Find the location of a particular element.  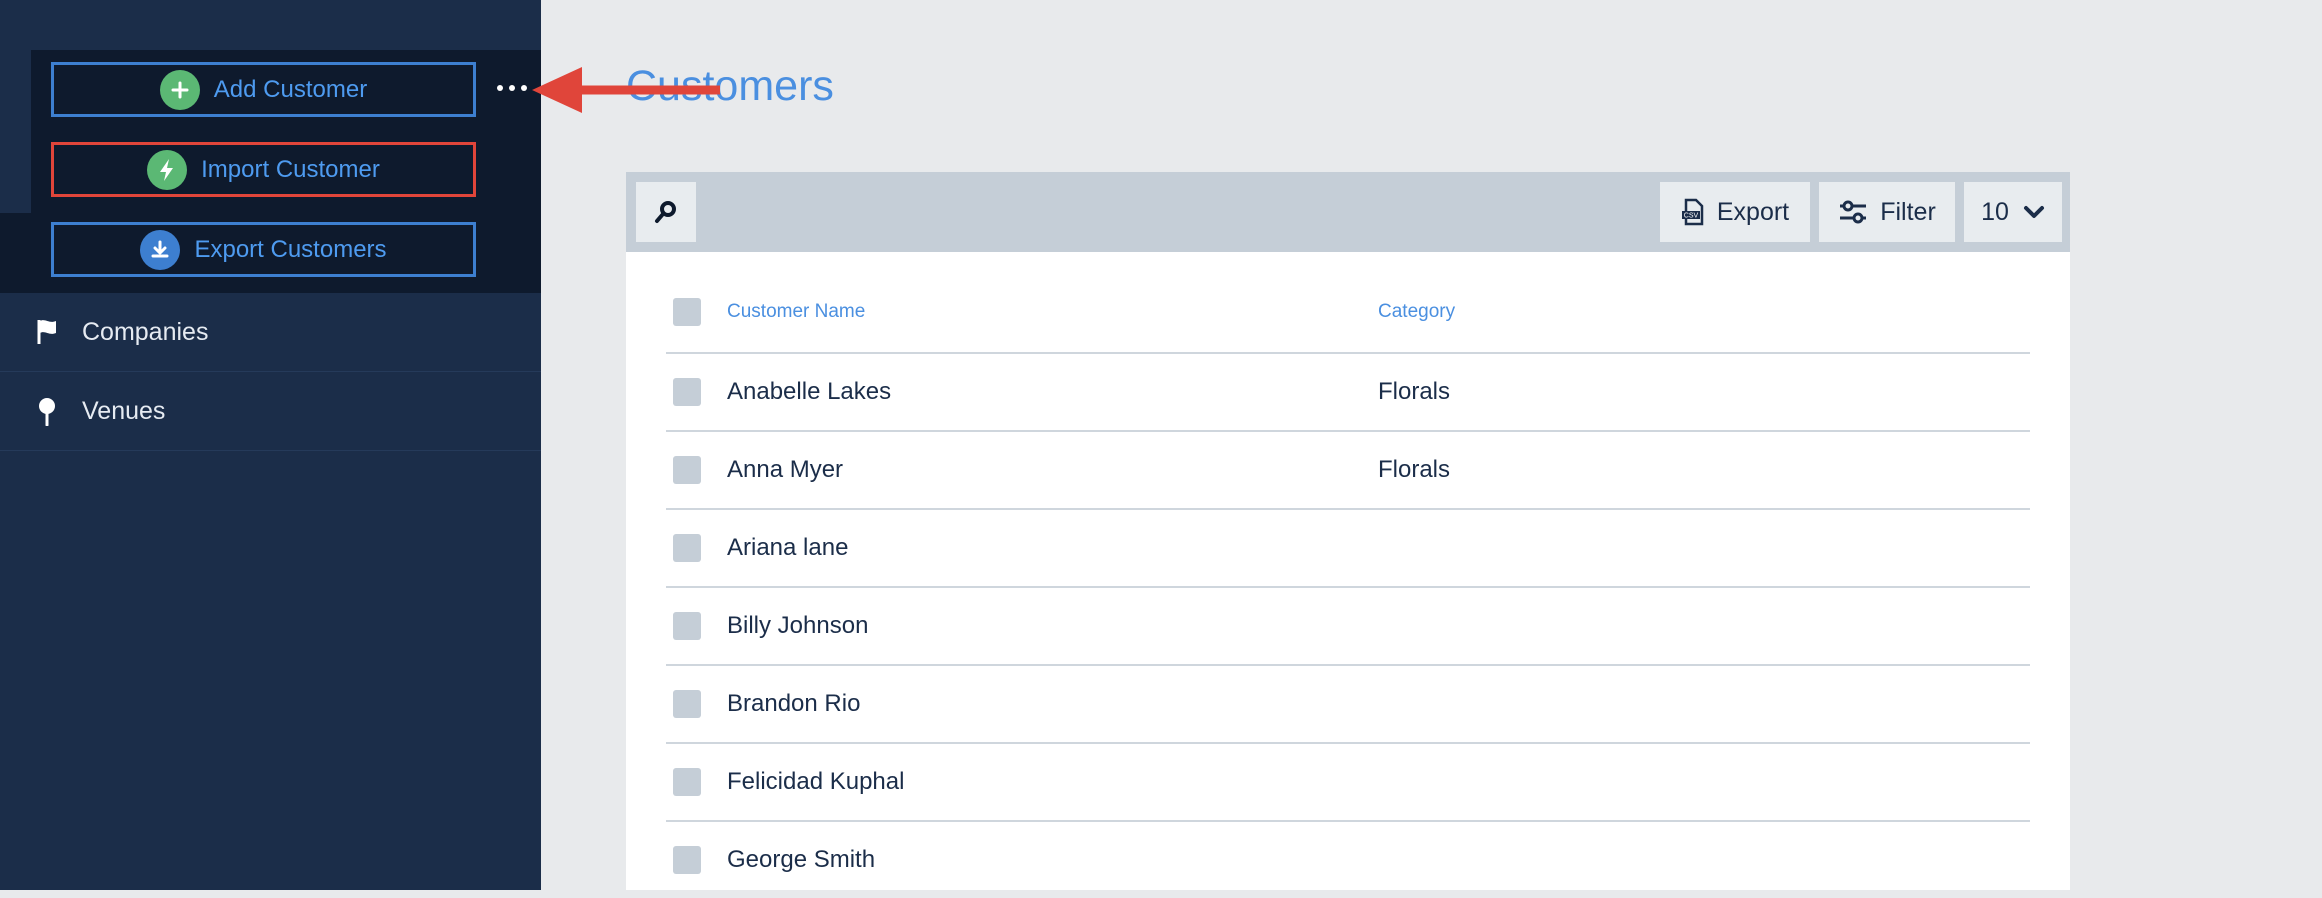

customer-name-cell: Anabelle Lakes is located at coordinates (809, 391).